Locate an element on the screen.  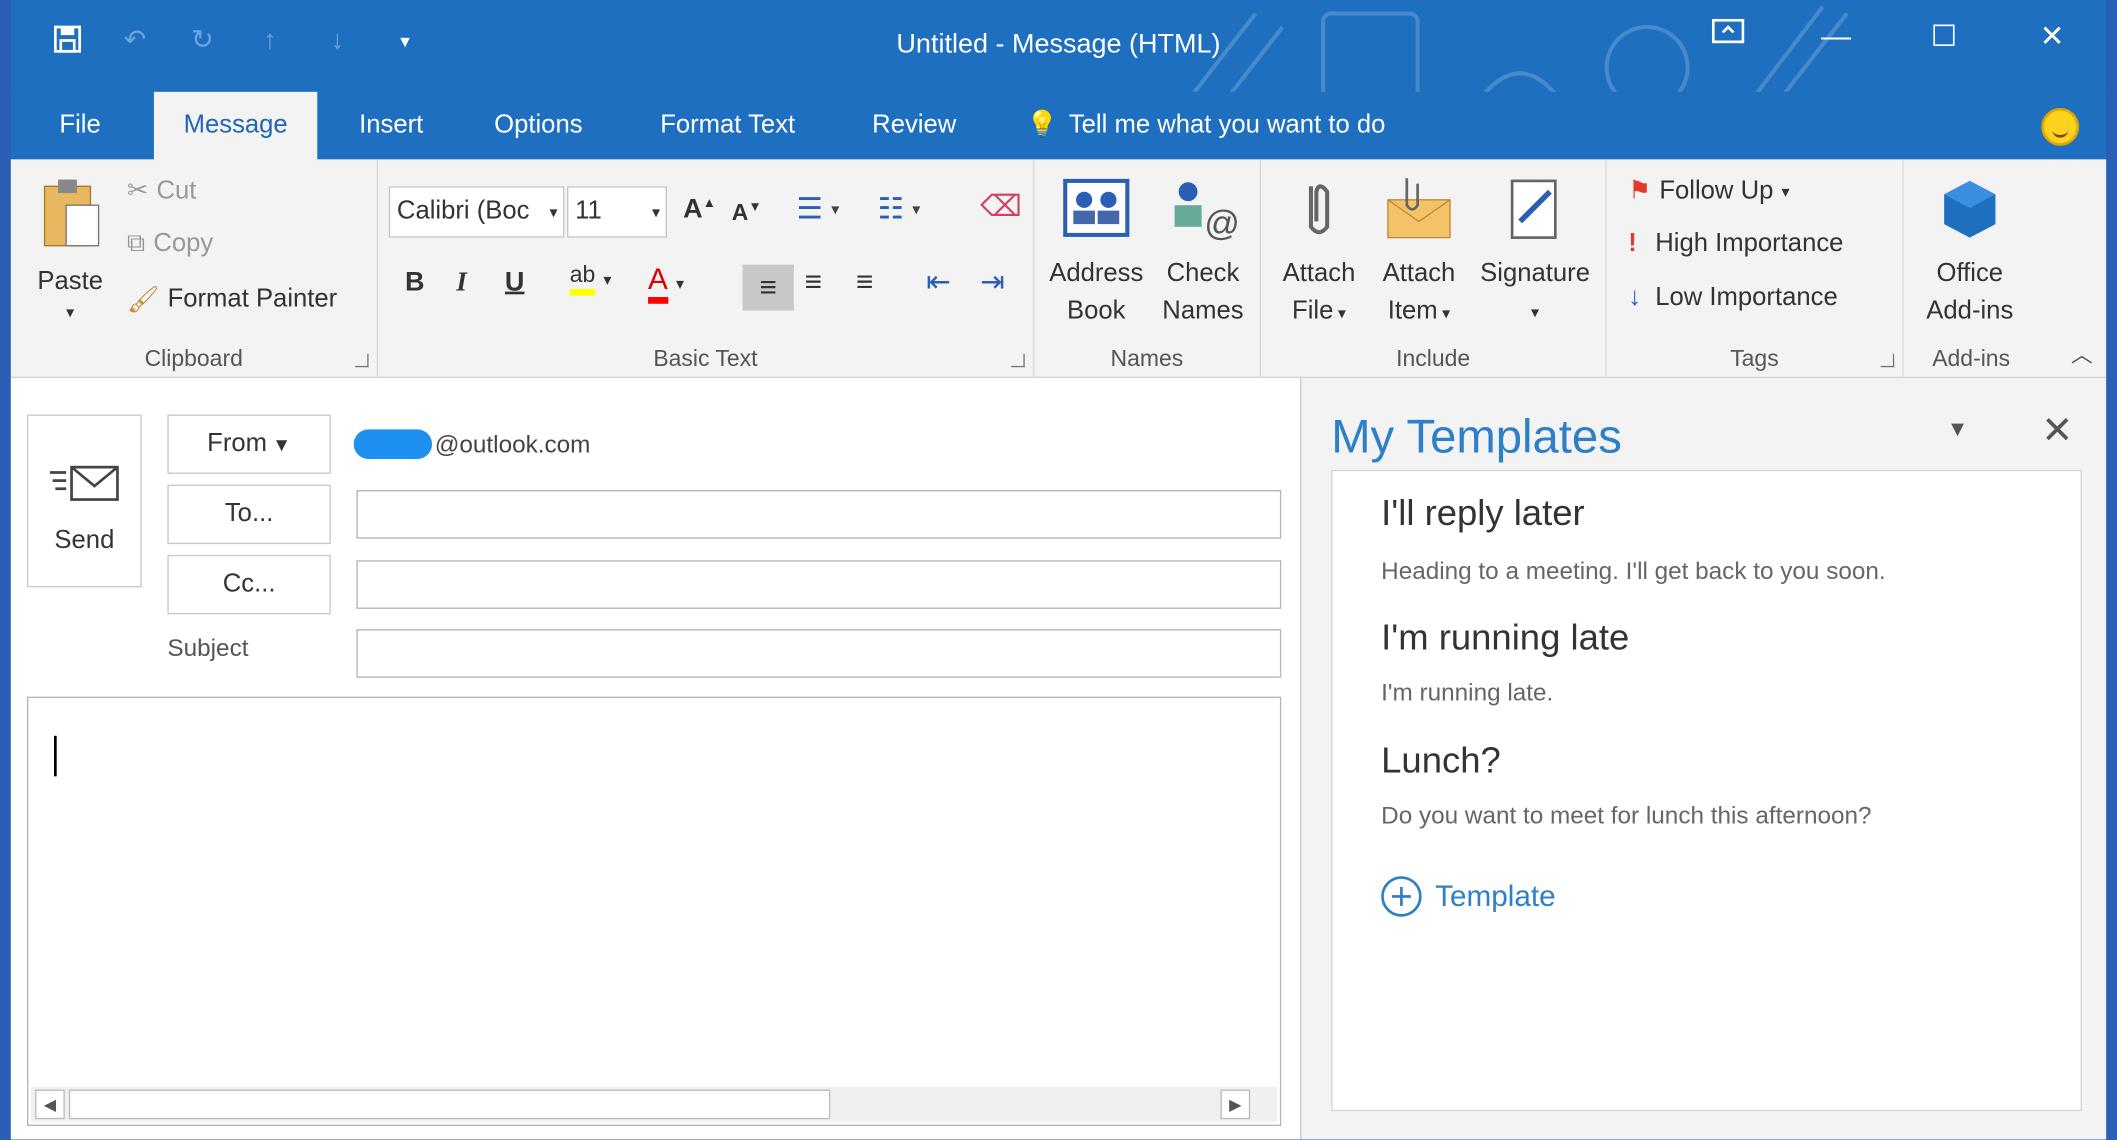
tell-me-label: Tell me what you want to do is located at coordinates (1227, 125).